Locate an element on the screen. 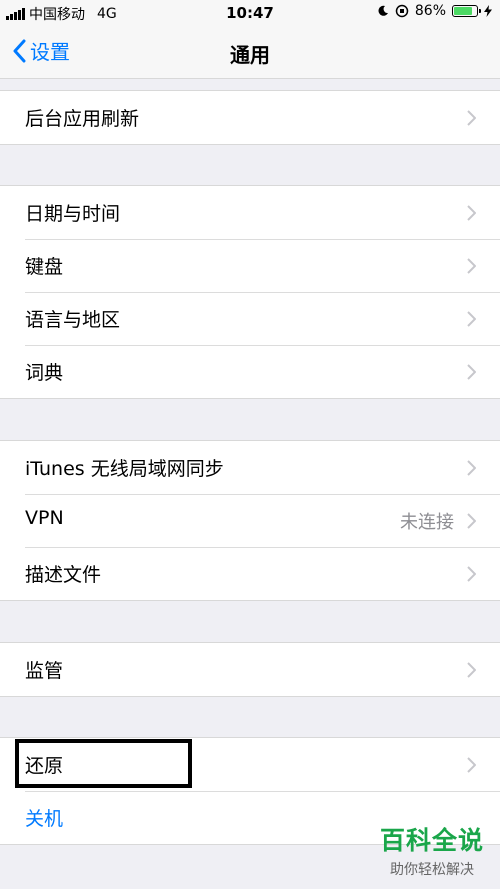 Image resolution: width=500 pixels, height=889 pixels. row-date-time: 日期与时间 is located at coordinates (250, 212).